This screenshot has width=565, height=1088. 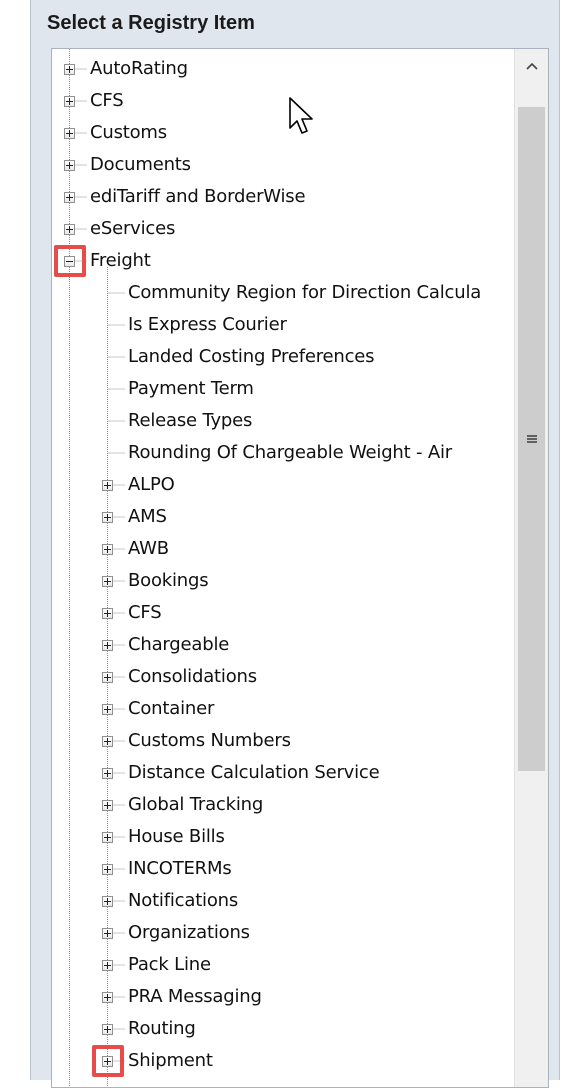 I want to click on chevron-up-icon, so click(x=531, y=66).